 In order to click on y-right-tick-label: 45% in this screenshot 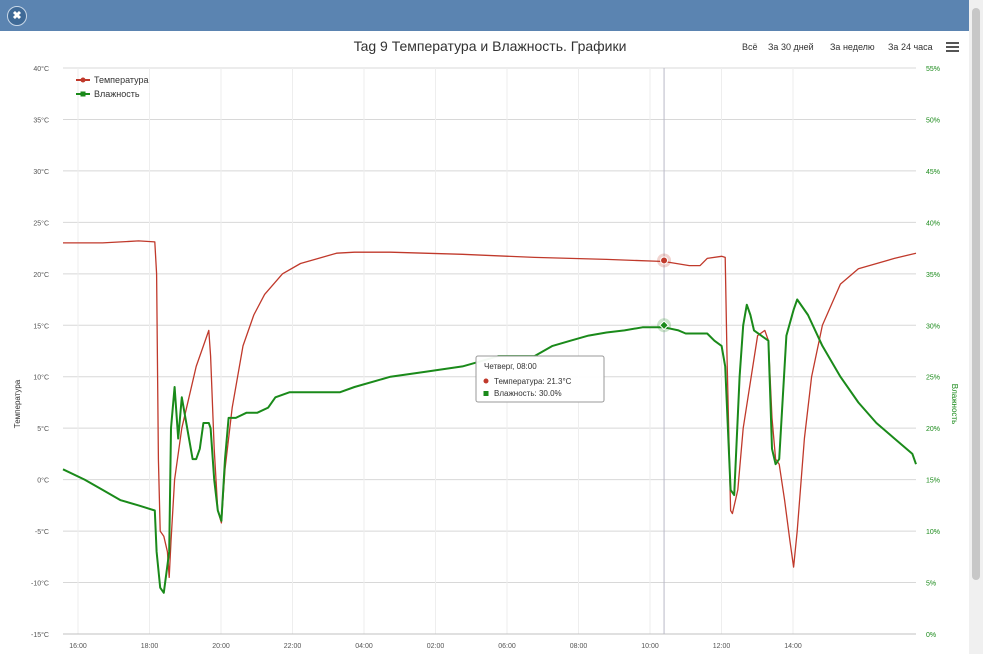, I will do `click(933, 172)`.